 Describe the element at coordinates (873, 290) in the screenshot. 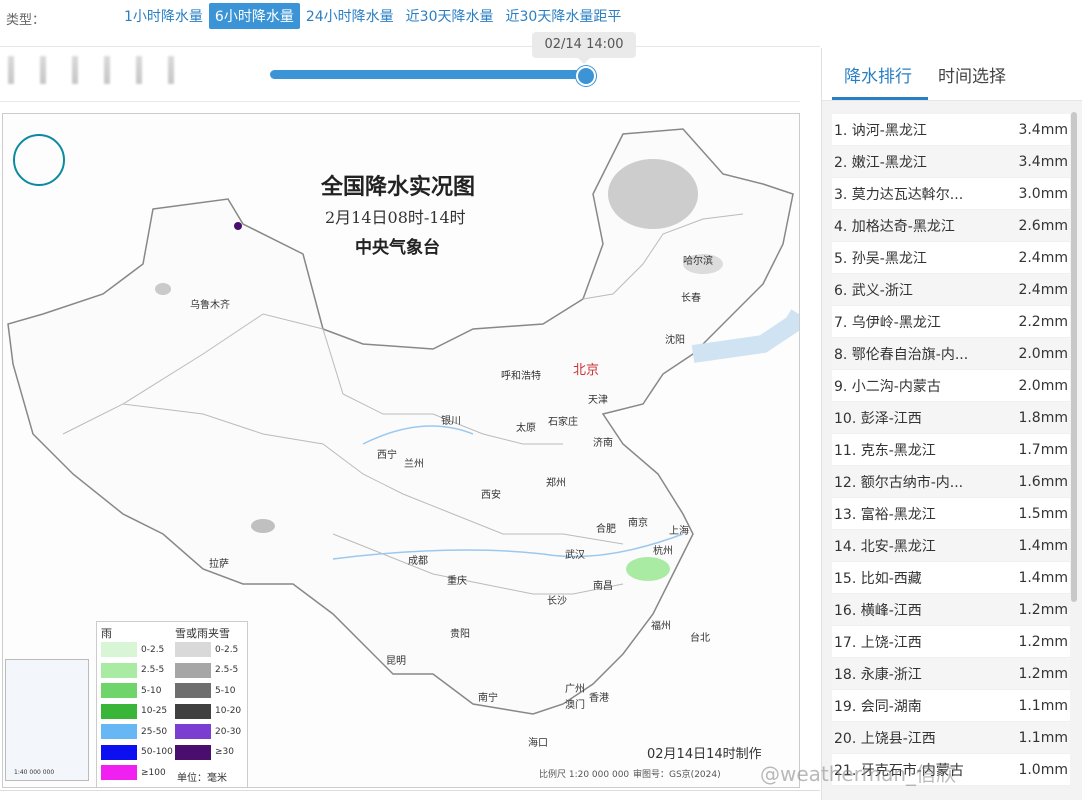

I see `station-name: 6. 武义-浙江` at that location.